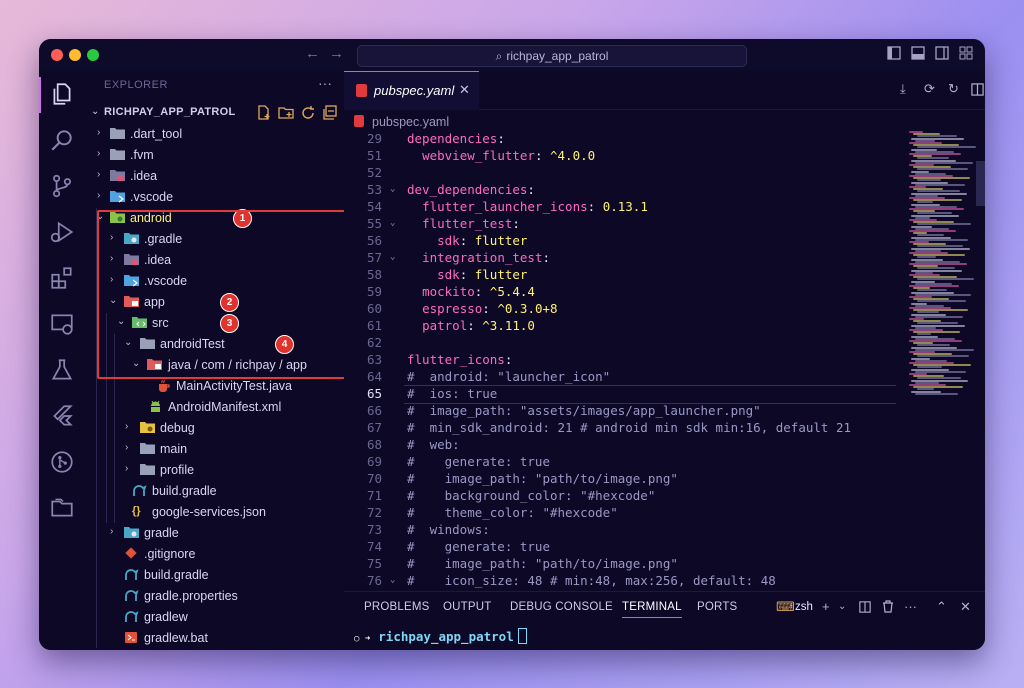 This screenshot has width=1024, height=688. Describe the element at coordinates (62, 462) in the screenshot. I see `git-graph-icon` at that location.